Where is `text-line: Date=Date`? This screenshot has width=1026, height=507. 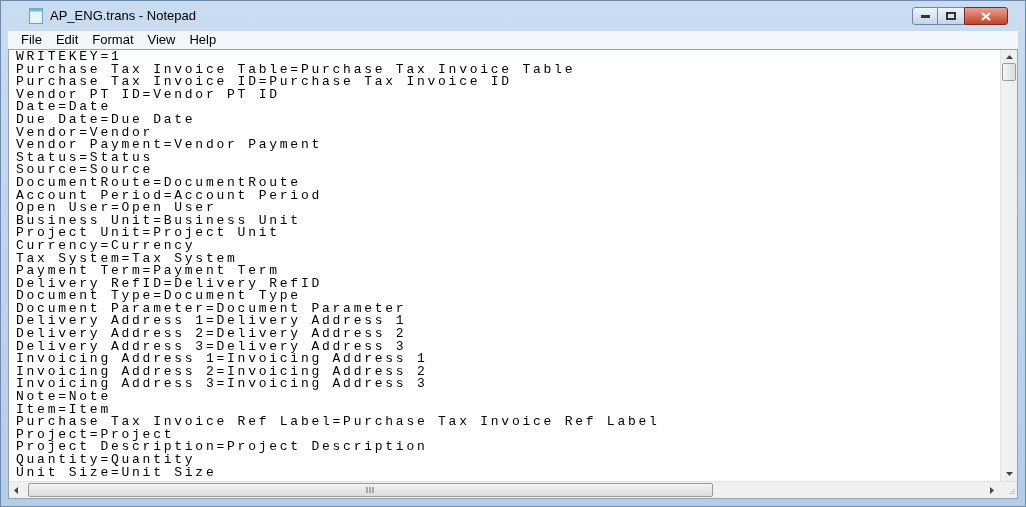 text-line: Date=Date is located at coordinates (63, 107).